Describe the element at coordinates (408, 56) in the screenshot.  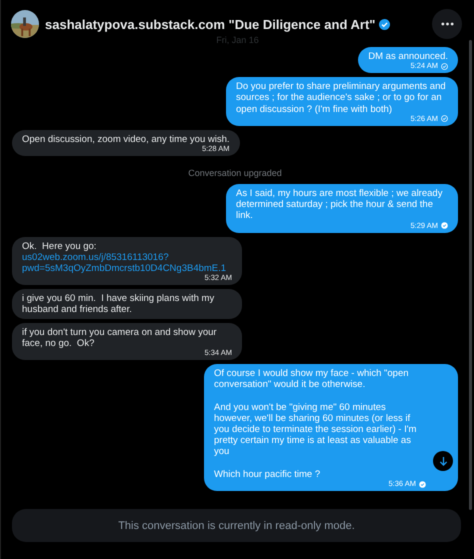
I see `message-text: DM as announced.` at that location.